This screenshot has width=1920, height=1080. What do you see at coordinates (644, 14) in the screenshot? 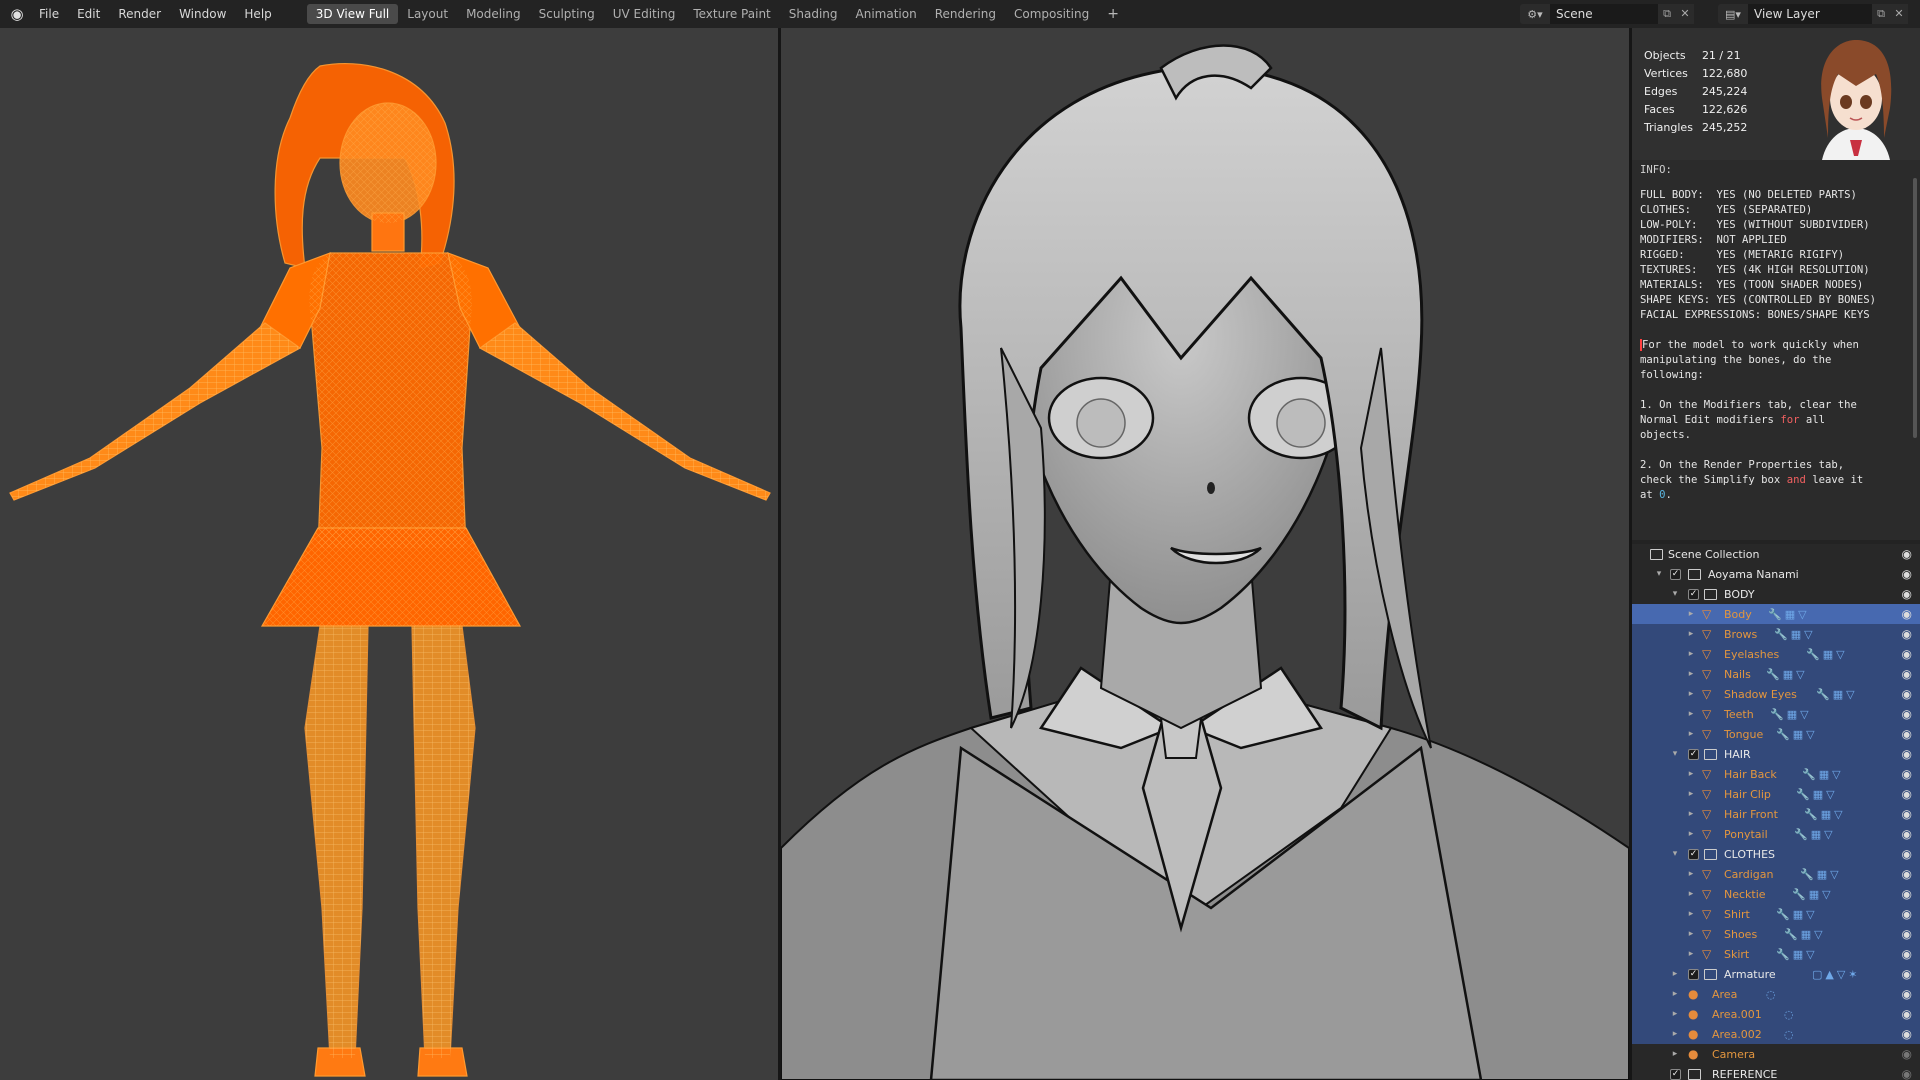
I see `tab-uv-editing: UV Editing` at bounding box center [644, 14].